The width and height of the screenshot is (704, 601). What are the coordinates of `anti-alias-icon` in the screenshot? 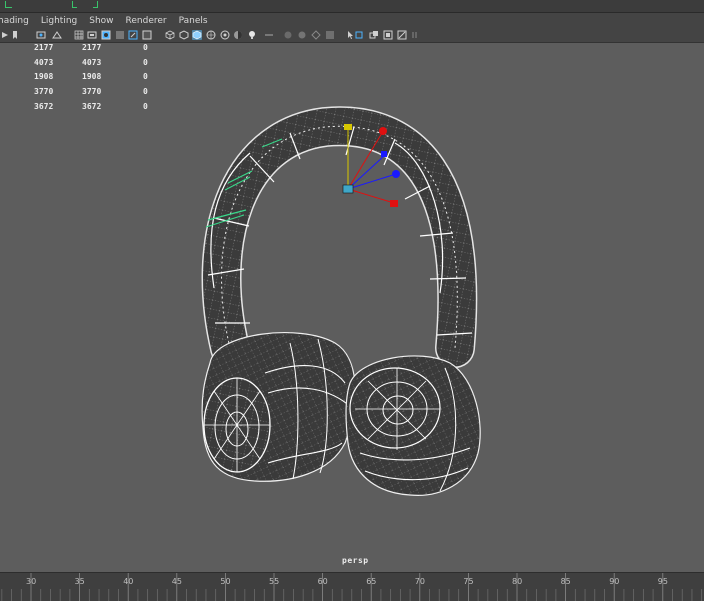 It's located at (288, 35).